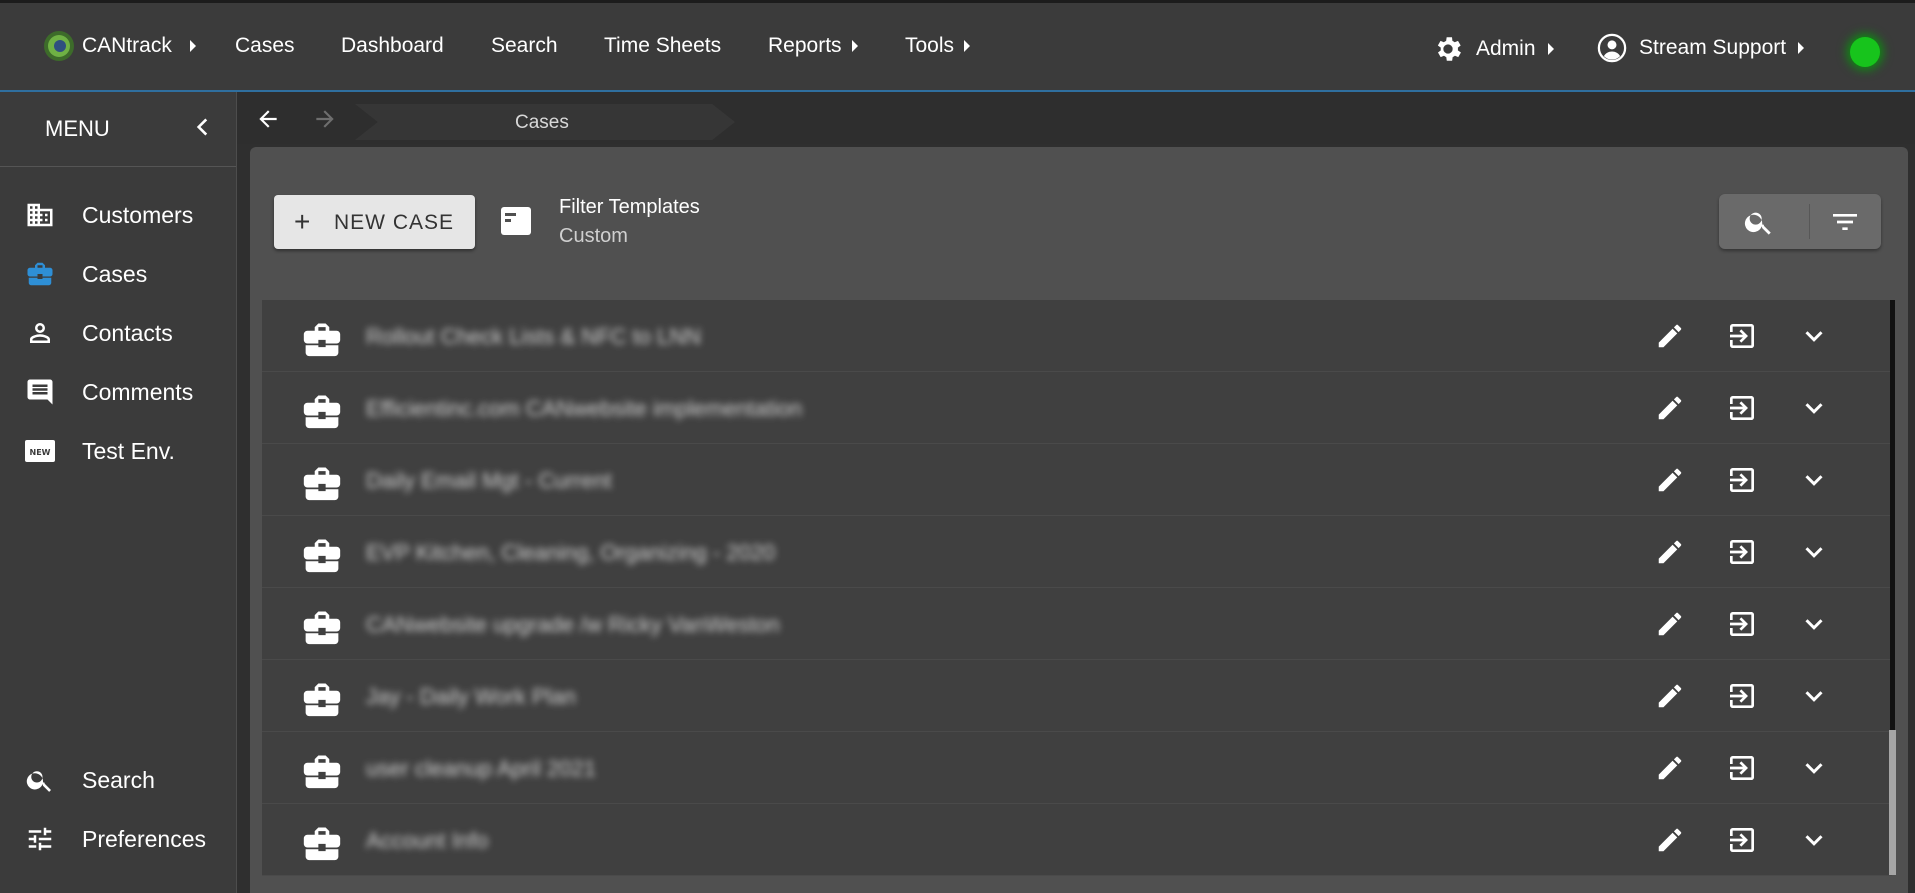 This screenshot has width=1915, height=893. What do you see at coordinates (268, 119) in the screenshot?
I see `back-arrow-icon` at bounding box center [268, 119].